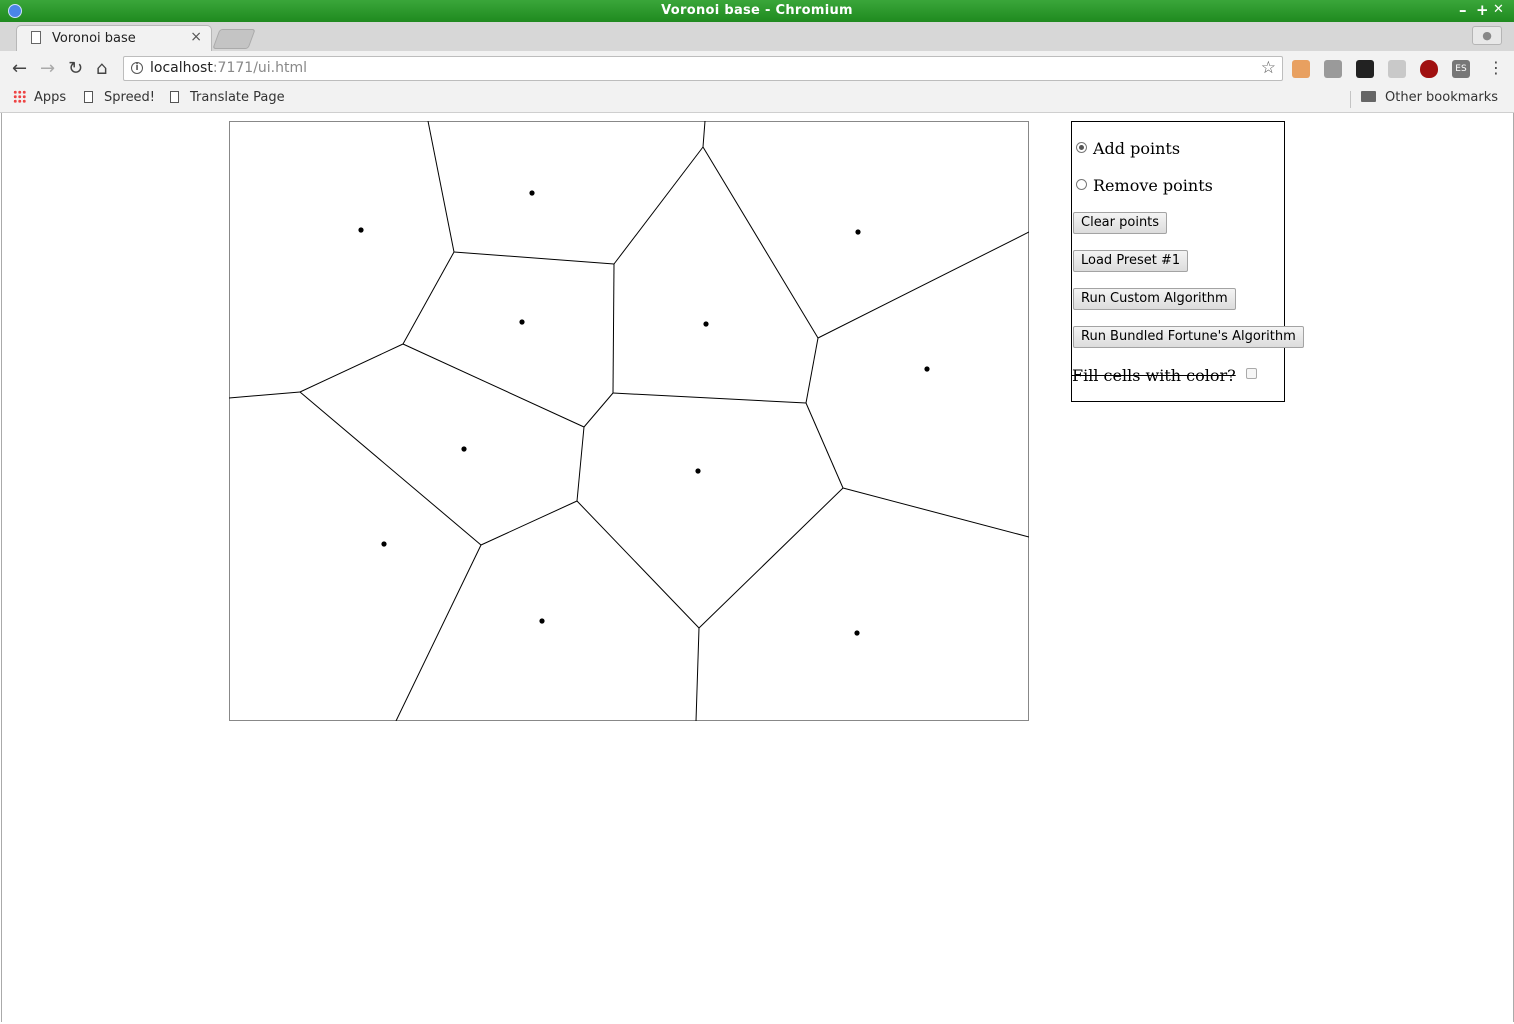 The width and height of the screenshot is (1514, 1024). What do you see at coordinates (1251, 373) in the screenshot?
I see `fill-cells-checkbox` at bounding box center [1251, 373].